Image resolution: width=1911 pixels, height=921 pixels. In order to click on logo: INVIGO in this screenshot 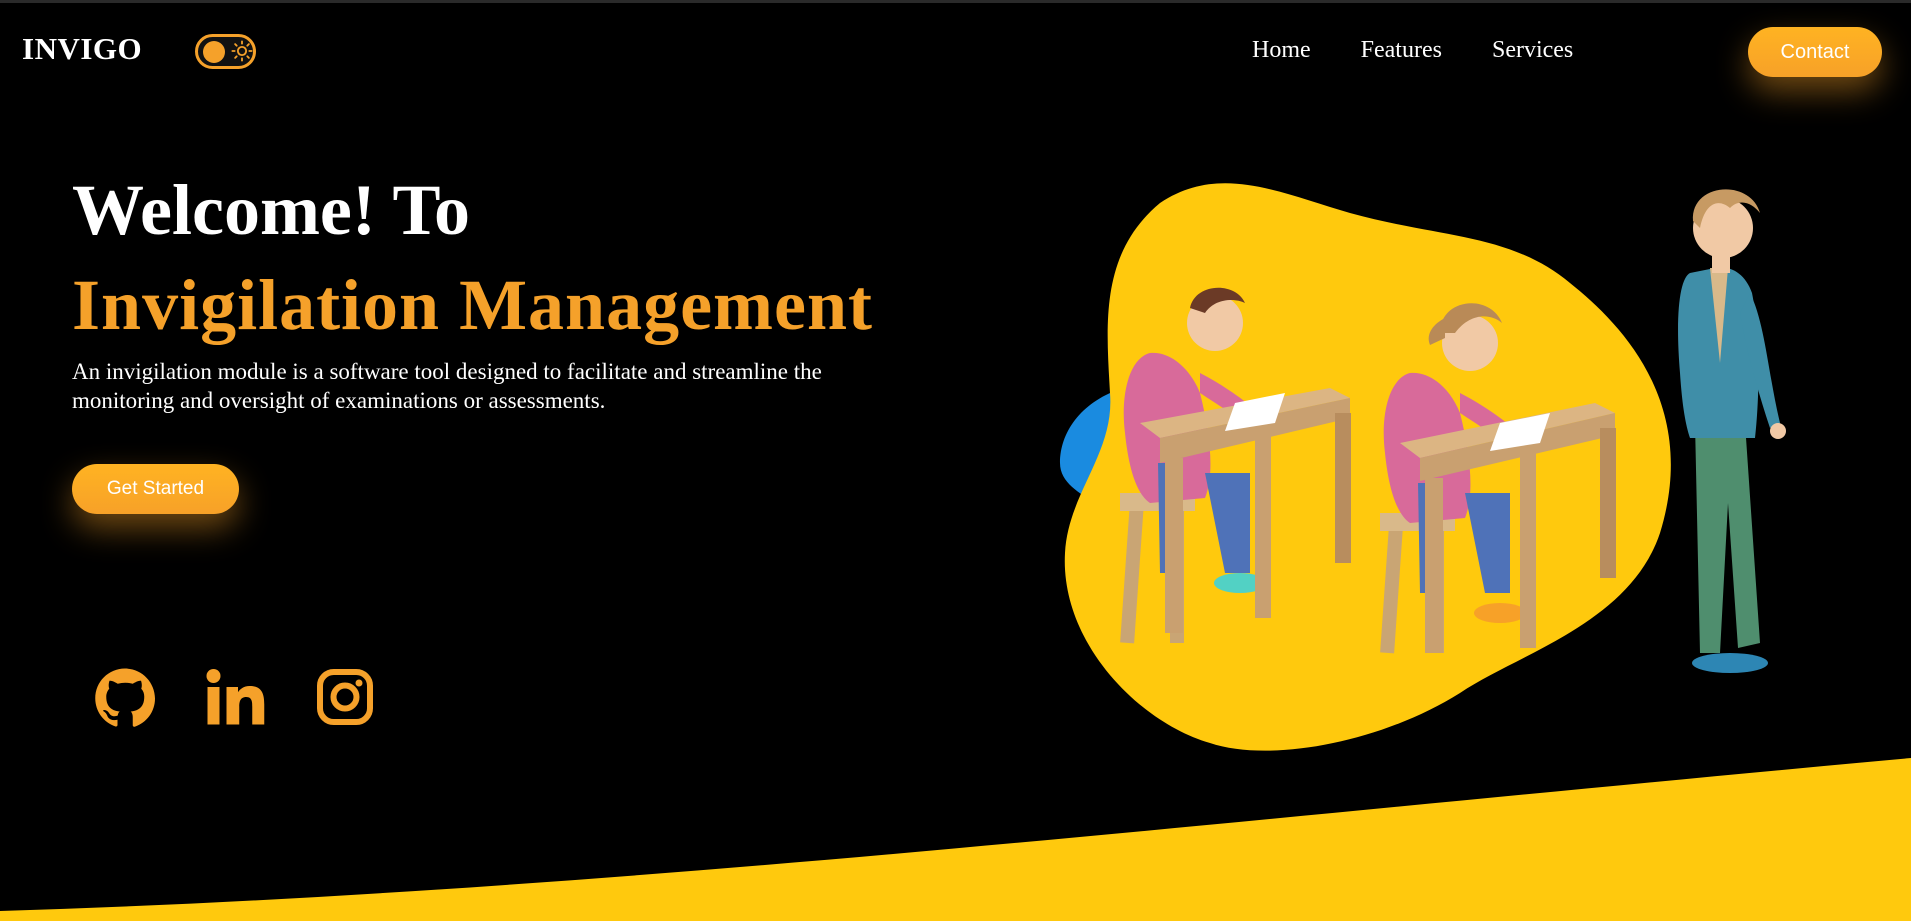, I will do `click(82, 49)`.